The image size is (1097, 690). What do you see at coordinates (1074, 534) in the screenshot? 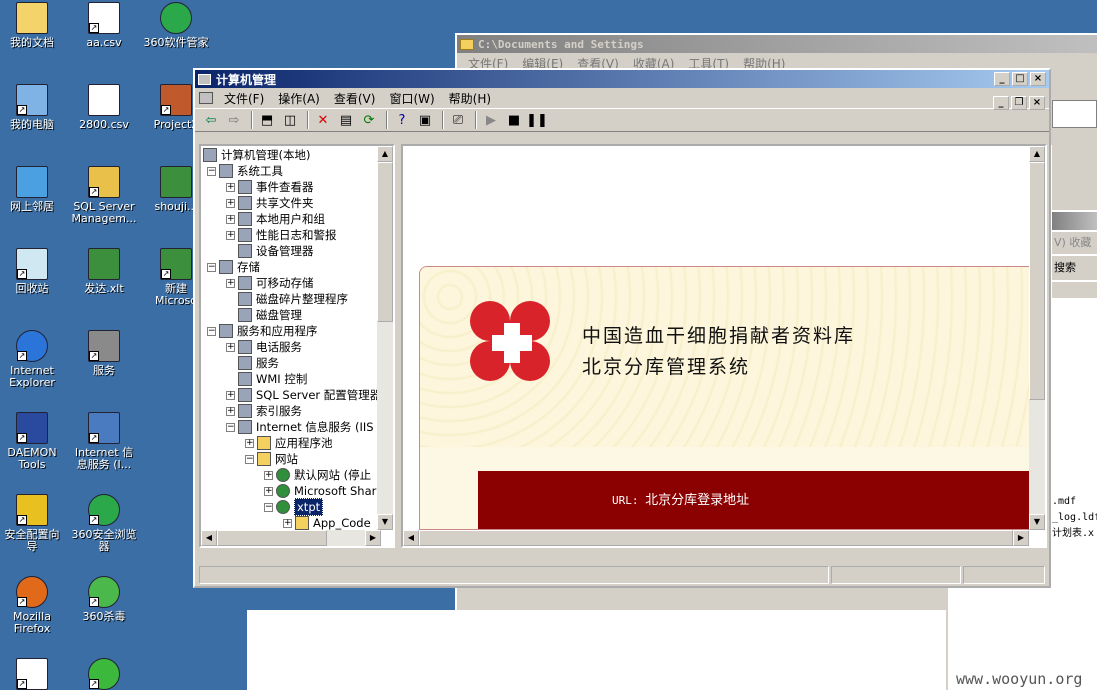
I see `file-item: 计划表.x` at bounding box center [1074, 534].